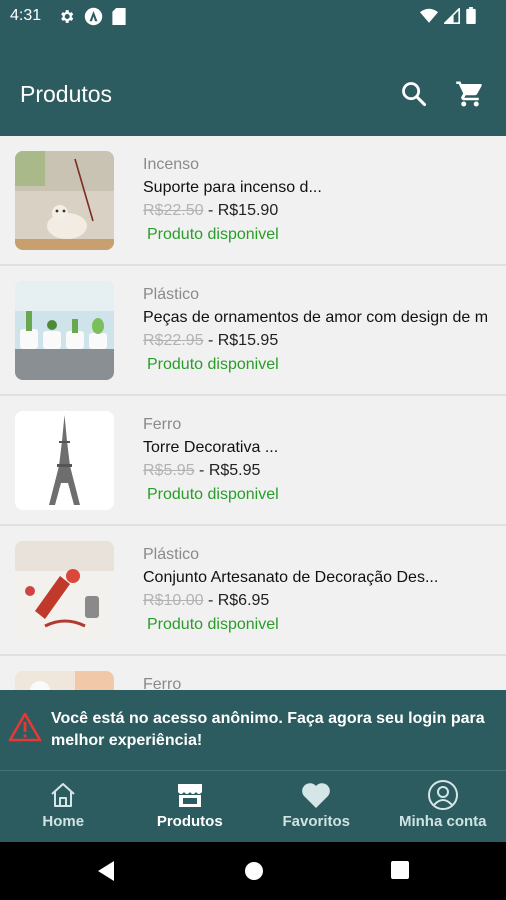  What do you see at coordinates (429, 15) in the screenshot?
I see `wifi-icon` at bounding box center [429, 15].